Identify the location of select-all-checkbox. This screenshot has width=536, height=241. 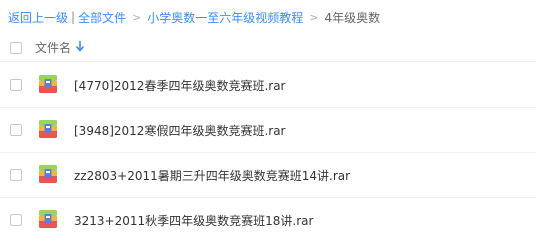
(16, 48).